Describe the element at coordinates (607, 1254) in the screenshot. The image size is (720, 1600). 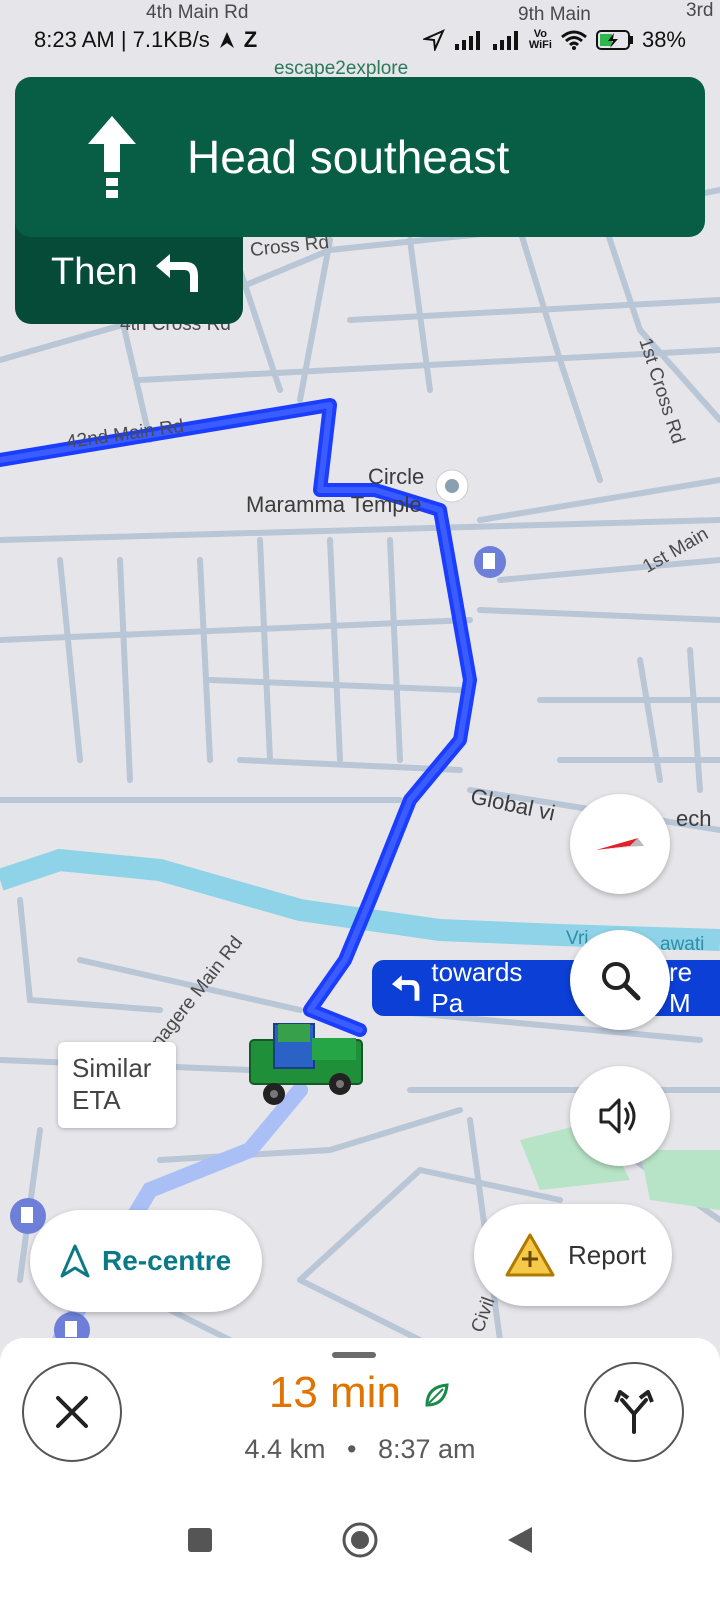
I see `report-label: Report` at that location.